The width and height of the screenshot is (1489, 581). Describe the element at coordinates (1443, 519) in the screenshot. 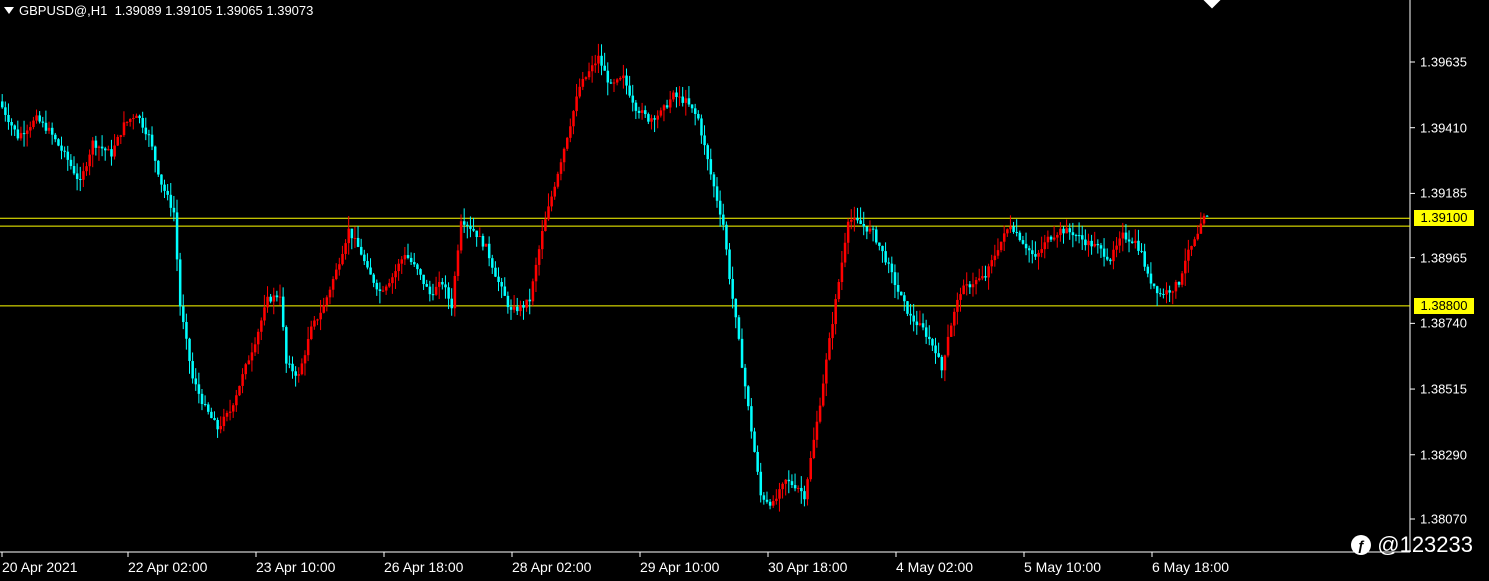

I see `y-tick-label: 1.38070` at that location.